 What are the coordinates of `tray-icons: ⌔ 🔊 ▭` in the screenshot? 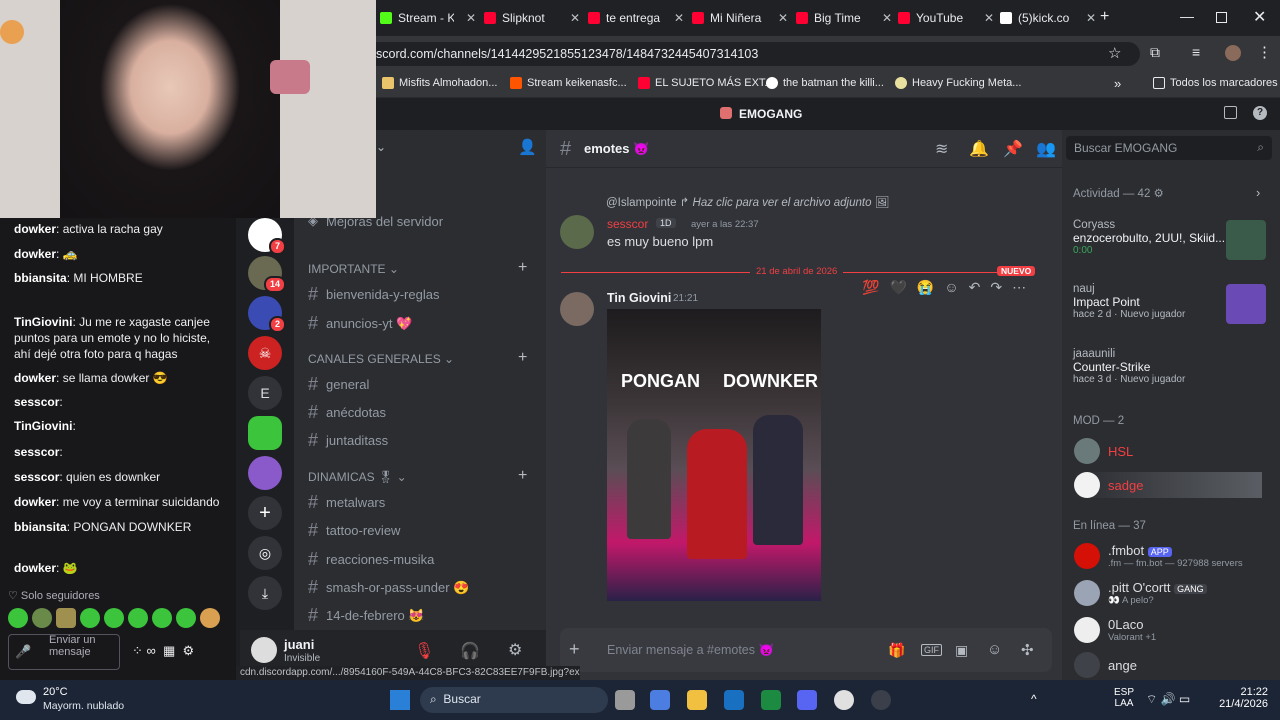 It's located at (1168, 699).